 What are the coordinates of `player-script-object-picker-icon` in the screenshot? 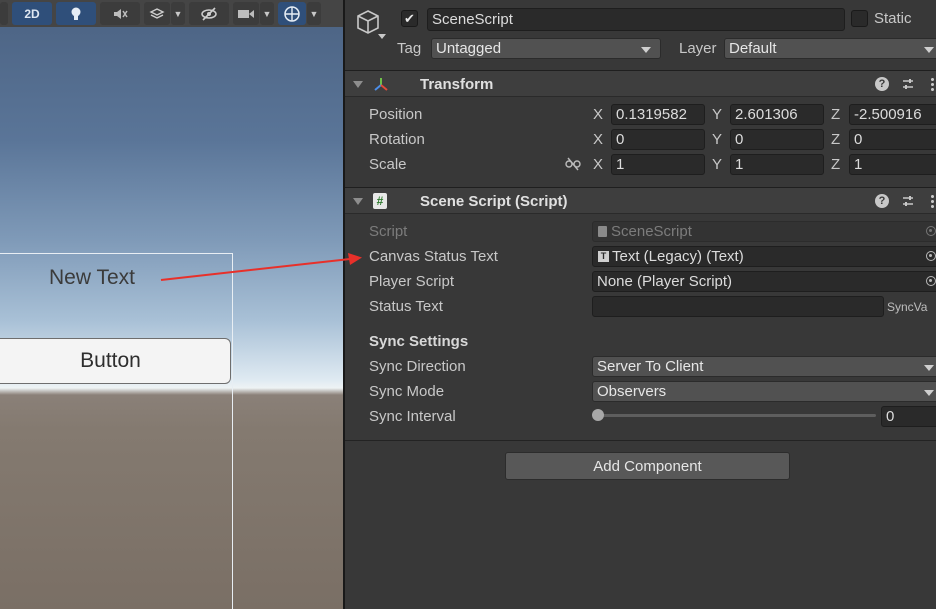 It's located at (931, 281).